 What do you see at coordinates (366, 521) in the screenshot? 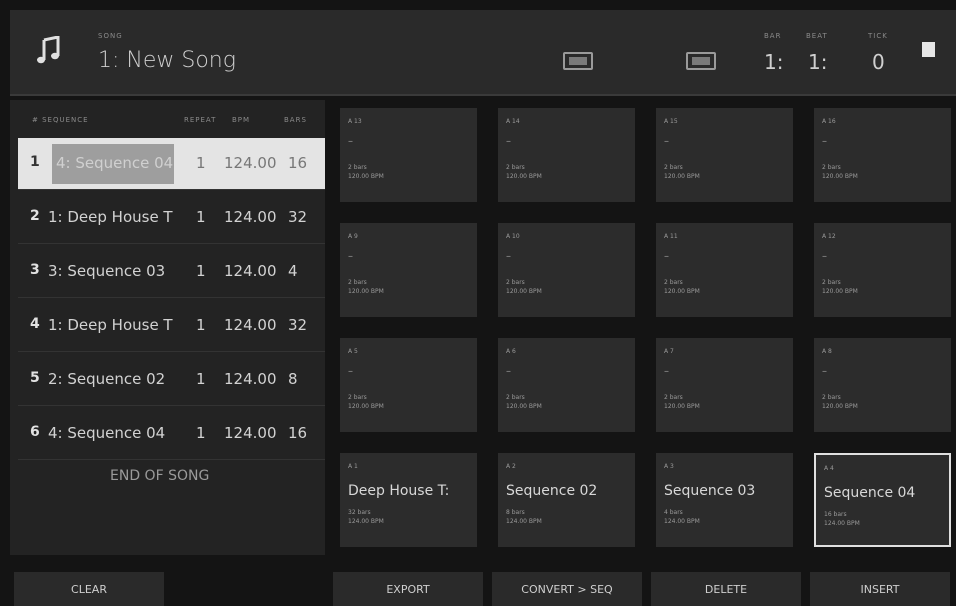
I see `tile-bpm: 124.00 BPM` at bounding box center [366, 521].